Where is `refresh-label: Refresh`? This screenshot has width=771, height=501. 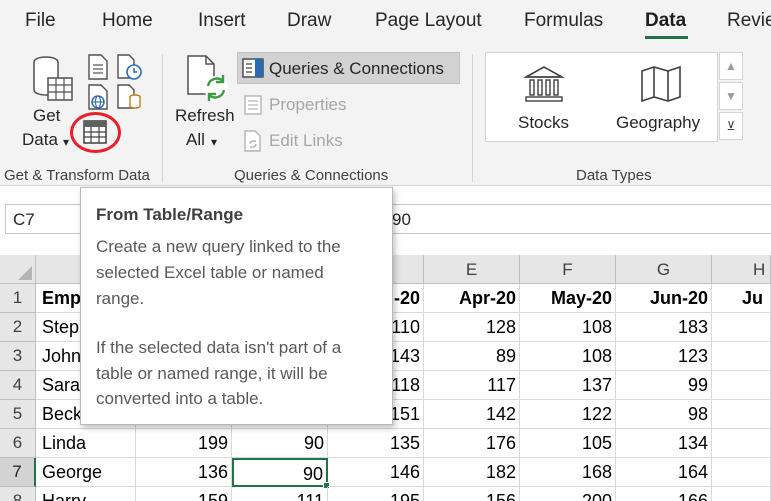
refresh-label: Refresh is located at coordinates (205, 116).